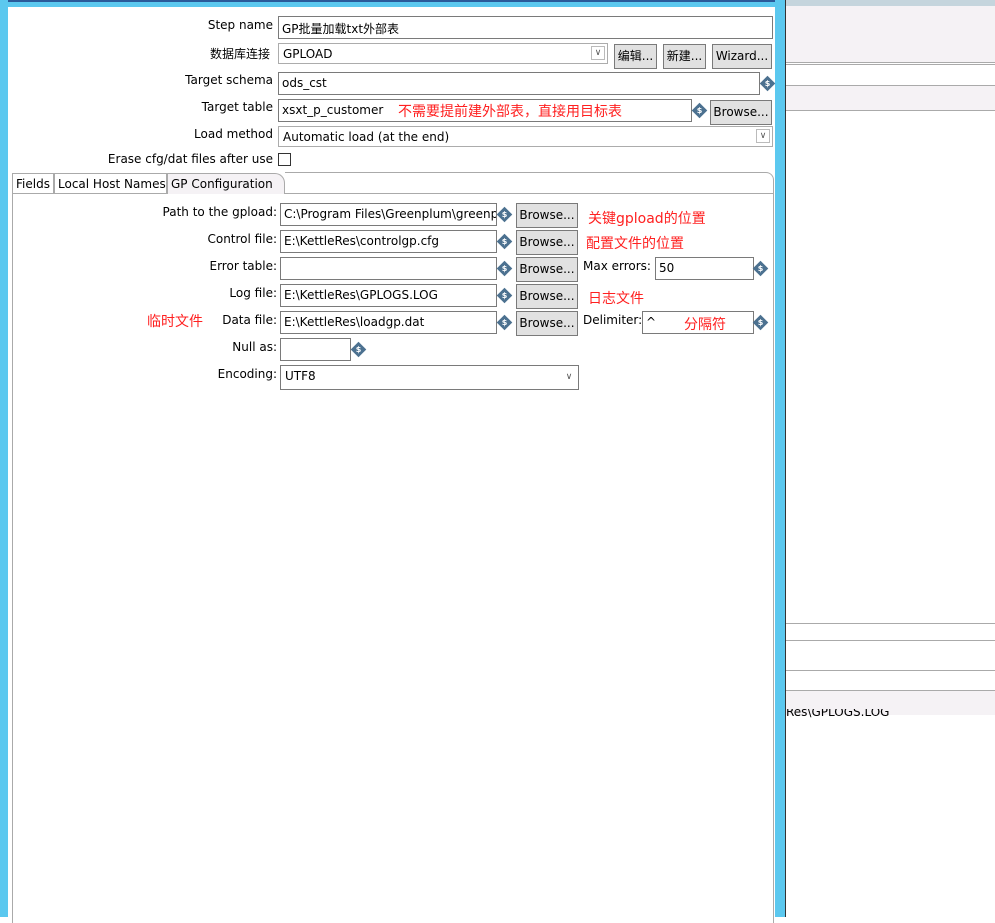  What do you see at coordinates (443, 53) in the screenshot?
I see `db-connection-select: GPLOAD ∨` at bounding box center [443, 53].